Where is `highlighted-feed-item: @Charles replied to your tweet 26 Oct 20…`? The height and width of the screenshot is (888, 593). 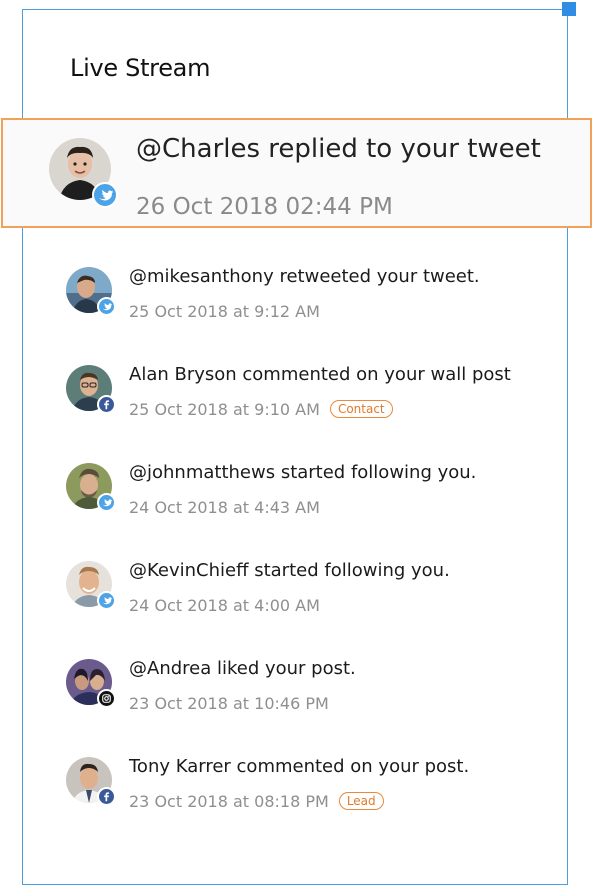 highlighted-feed-item: @Charles replied to your tweet 26 Oct 20… is located at coordinates (296, 173).